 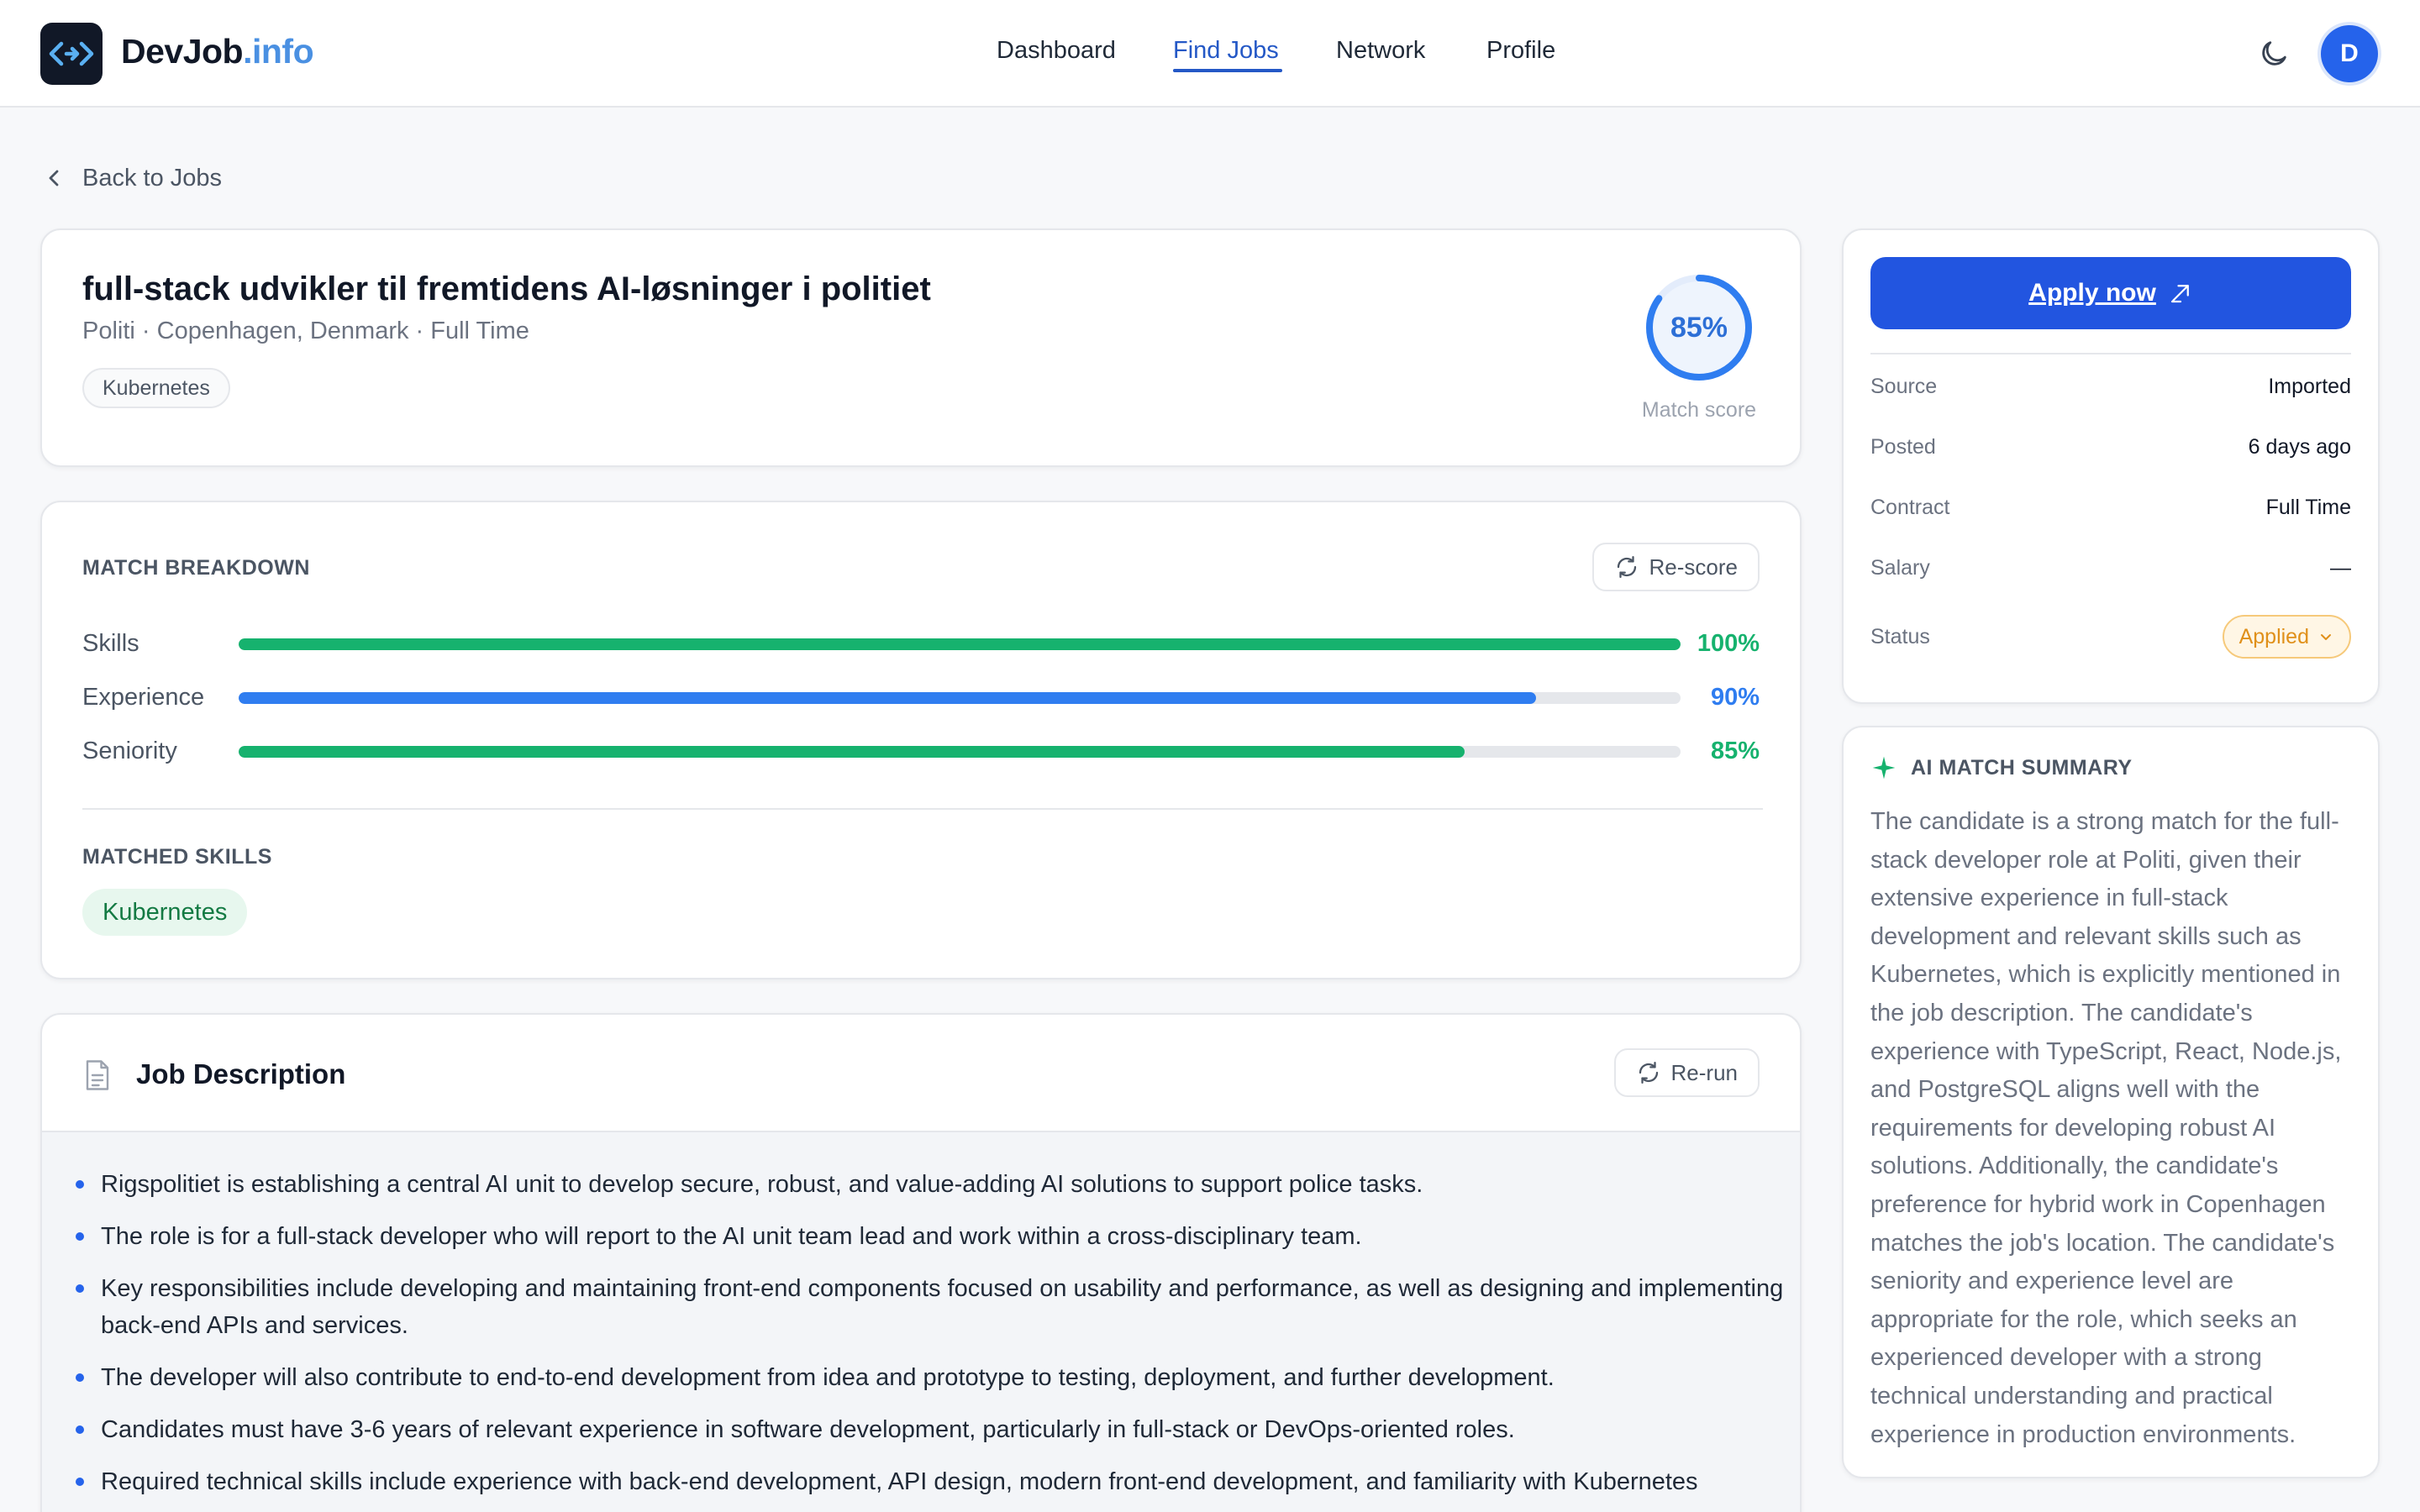 What do you see at coordinates (1056, 51) in the screenshot?
I see `nav-dashboard: Dashboard` at bounding box center [1056, 51].